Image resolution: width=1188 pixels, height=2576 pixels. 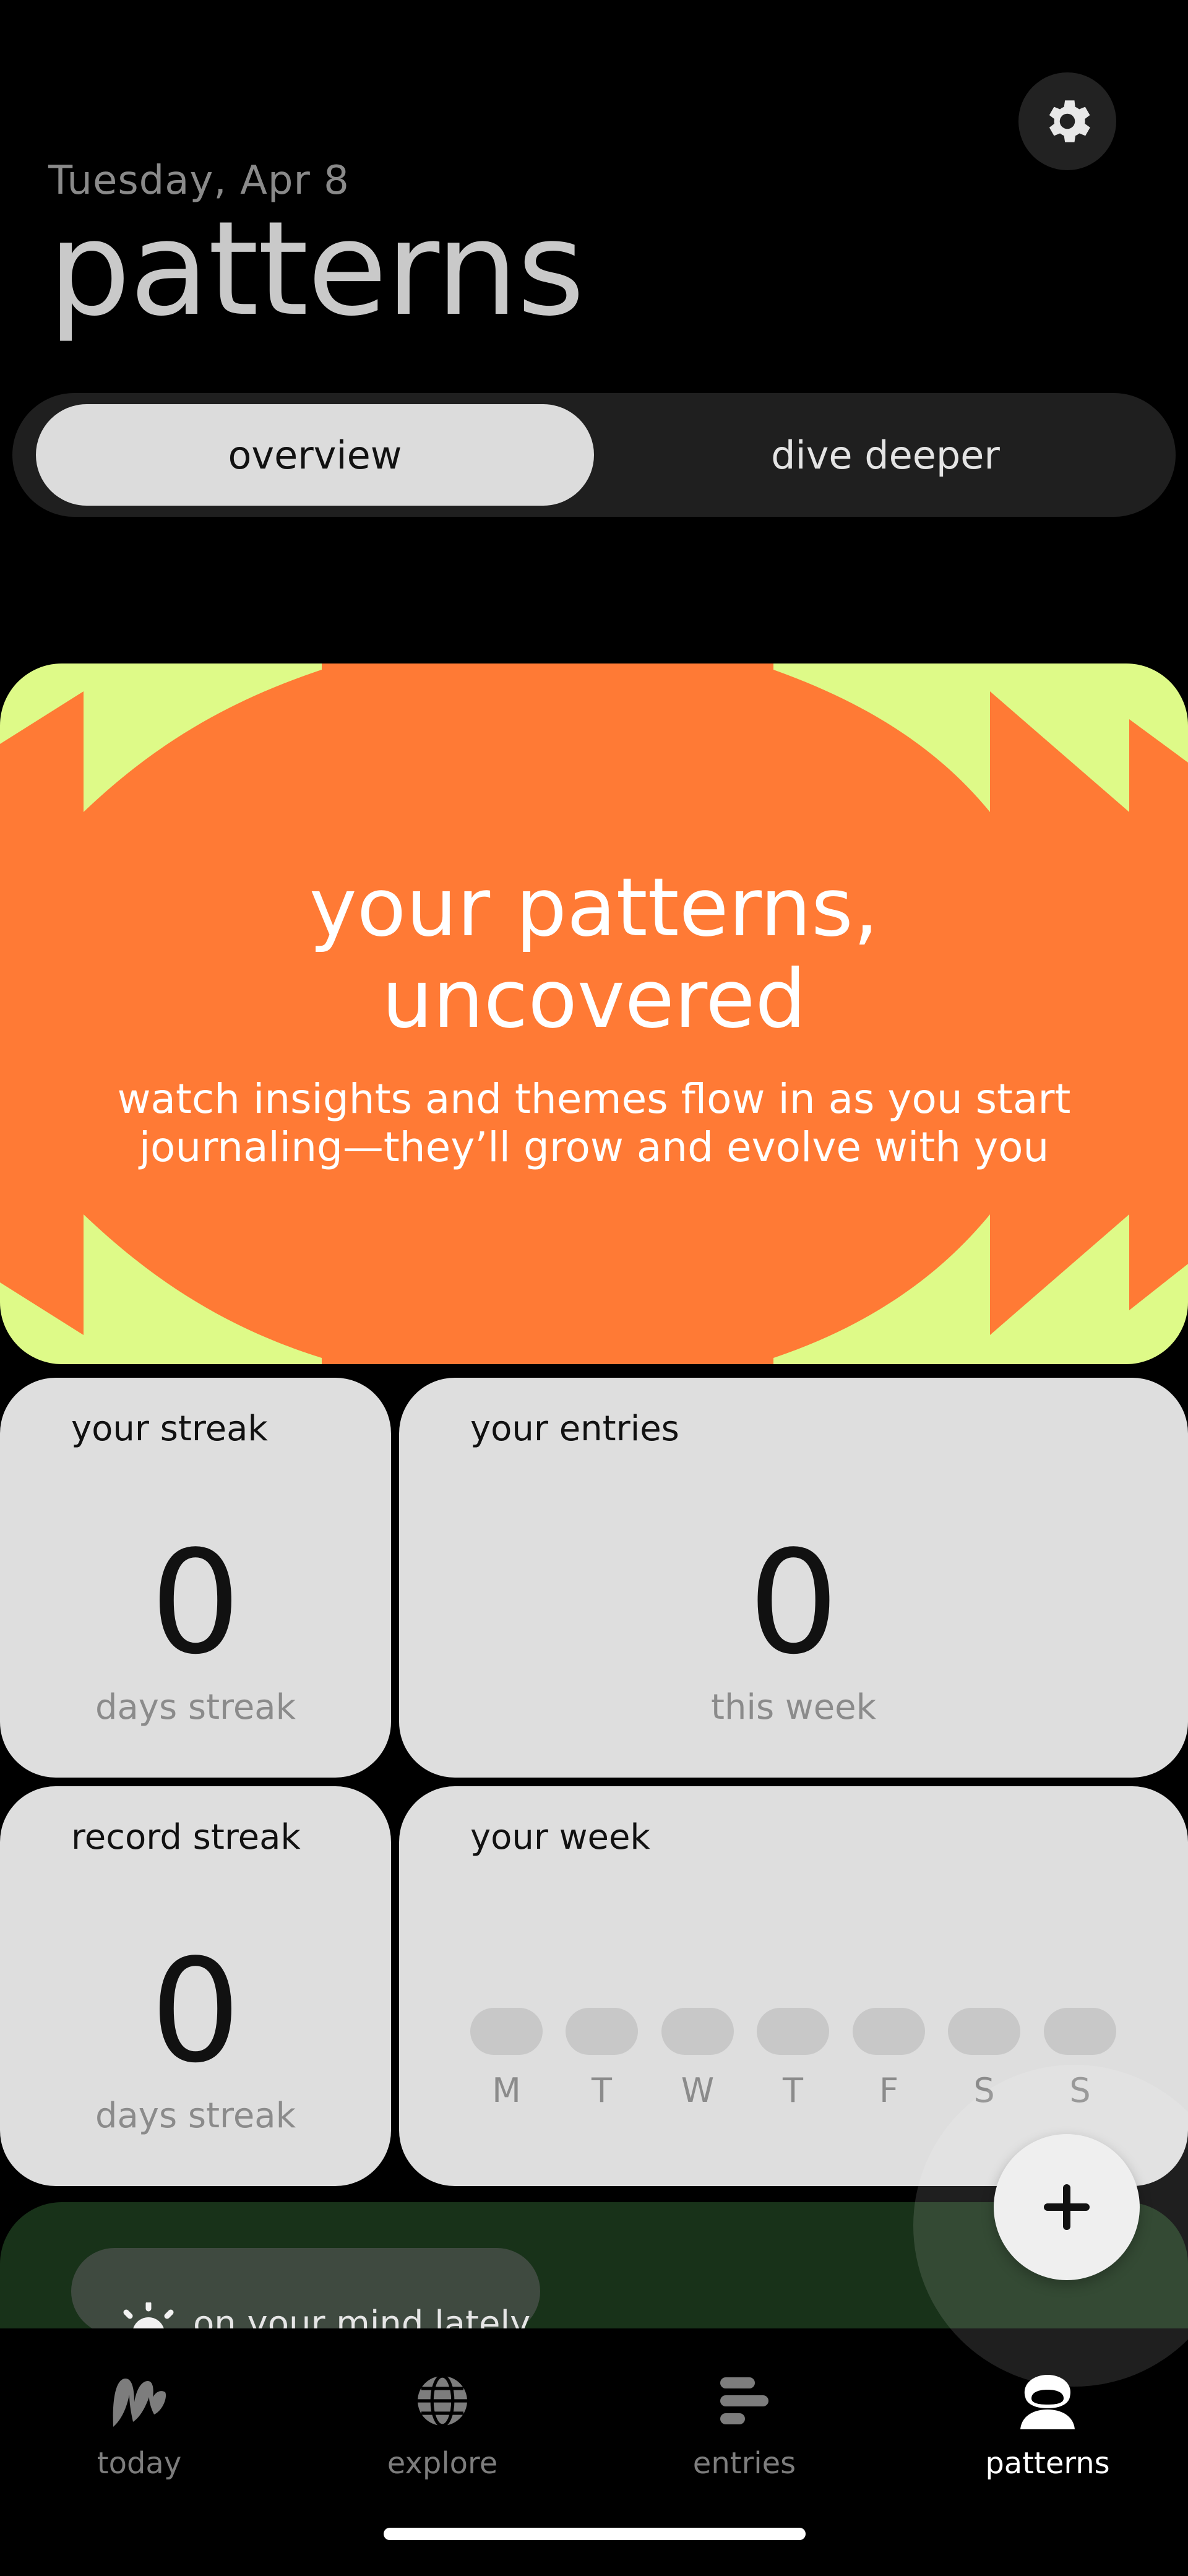 I want to click on record-streak-card: record streak 0 days streak, so click(x=195, y=1986).